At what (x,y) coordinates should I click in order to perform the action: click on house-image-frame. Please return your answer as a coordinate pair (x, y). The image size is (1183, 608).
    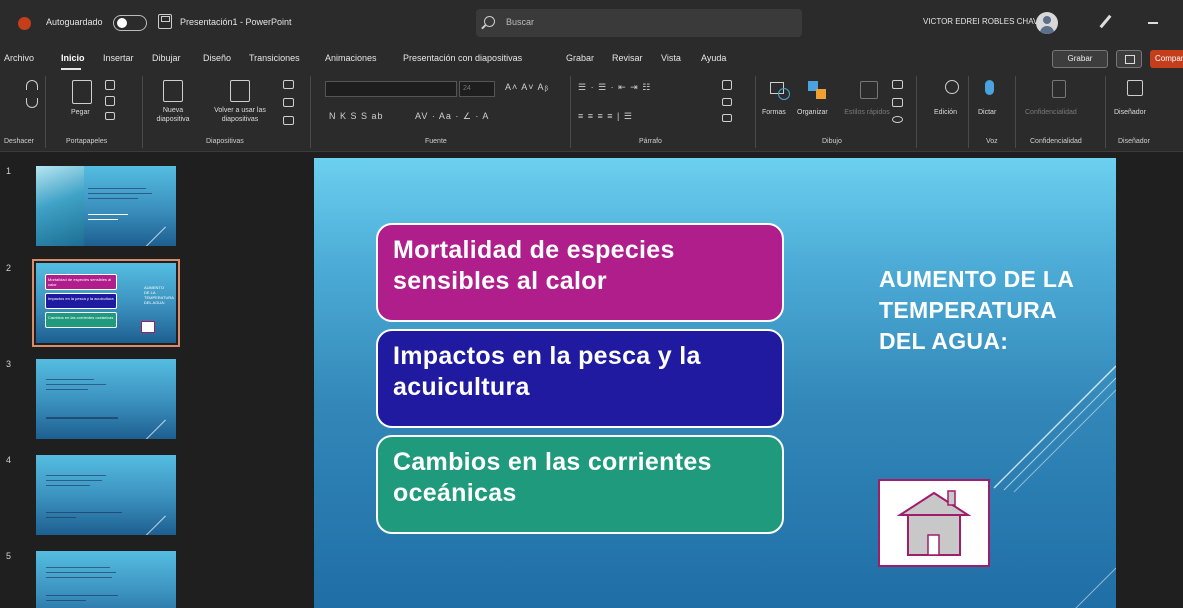
    Looking at the image, I should click on (934, 523).